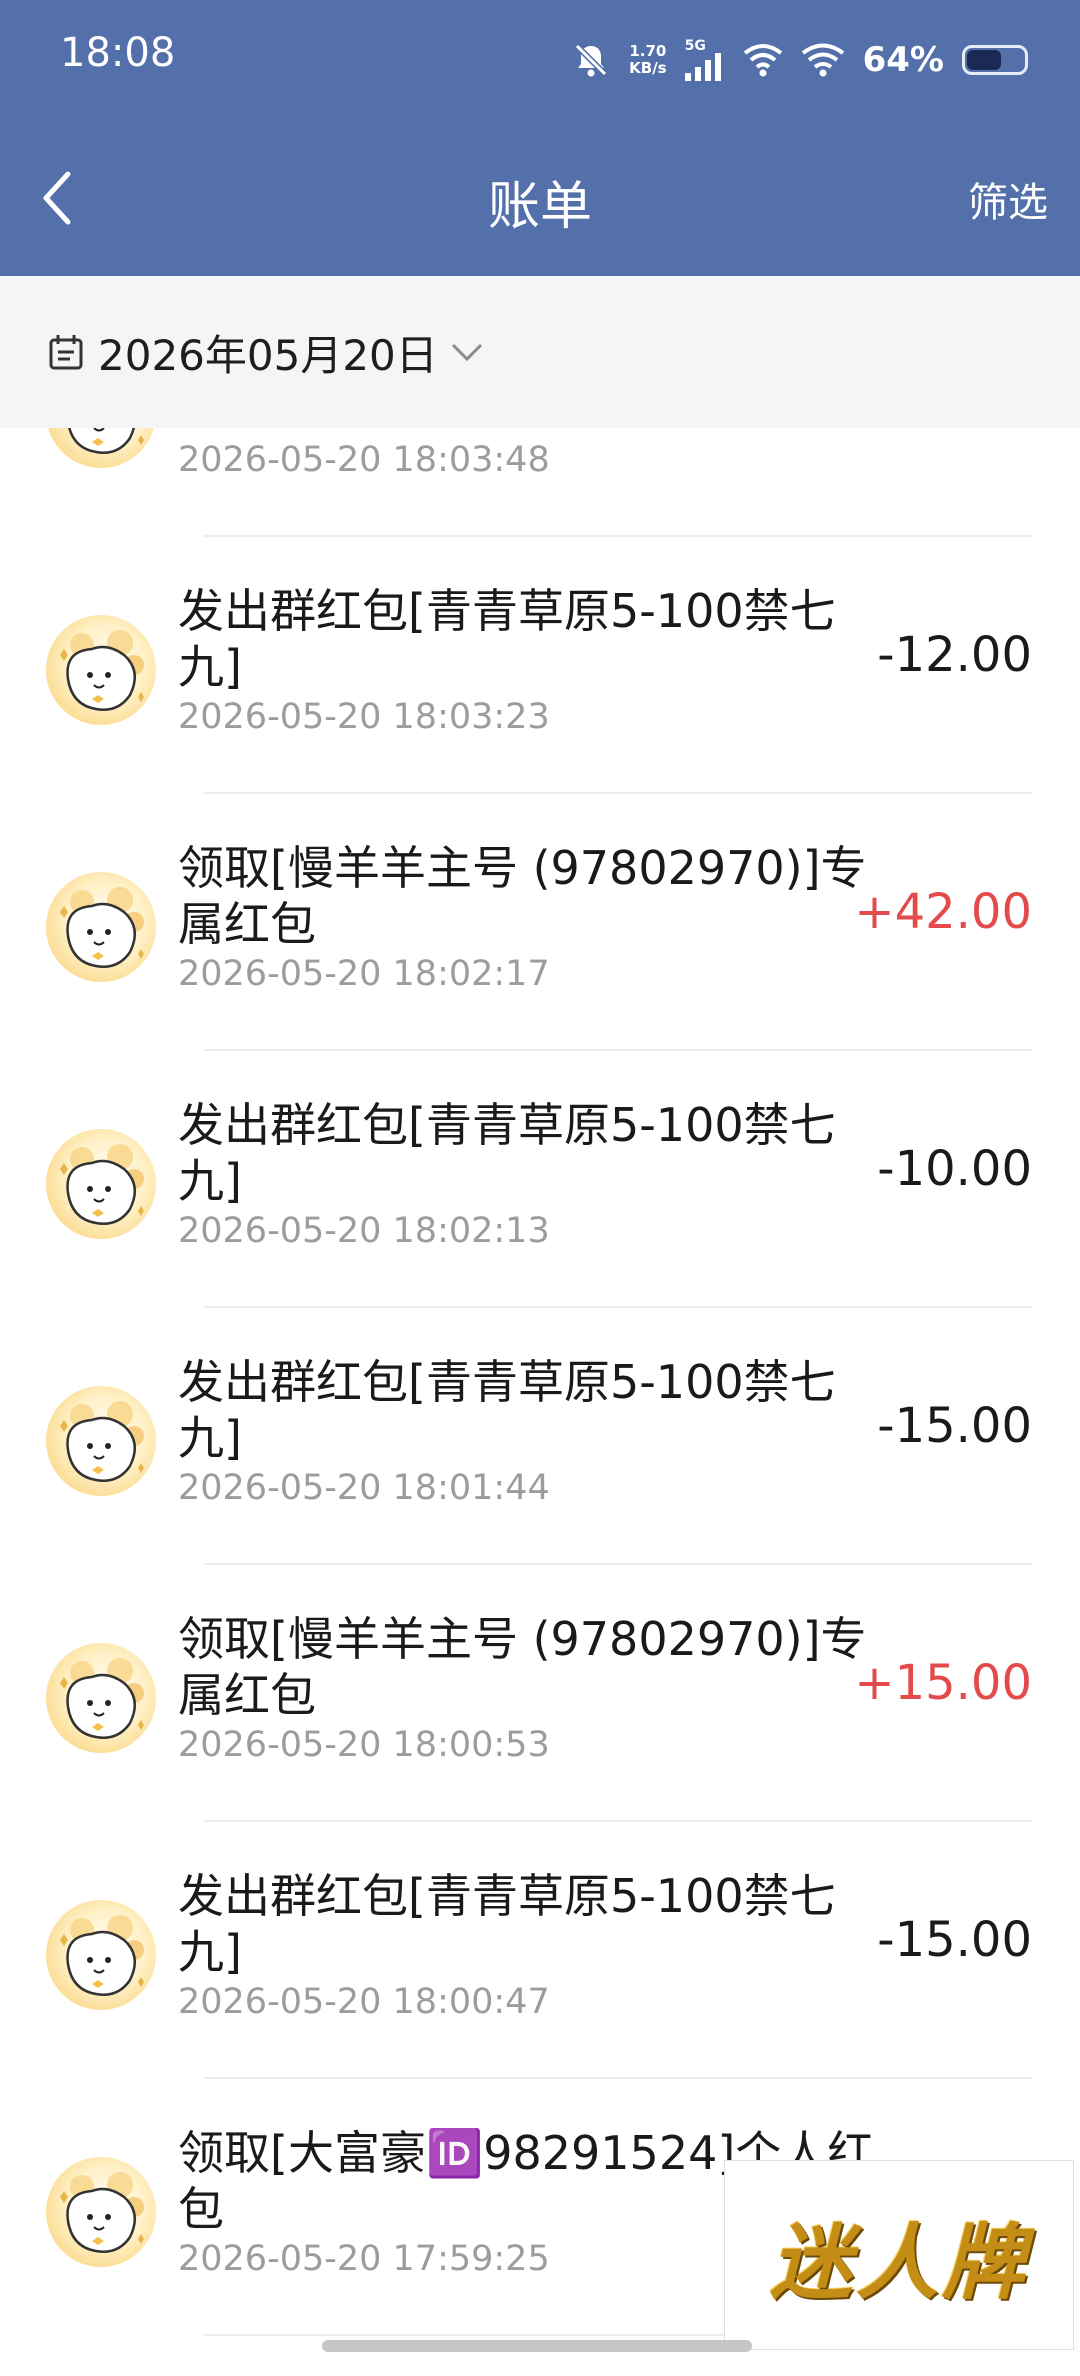 Image resolution: width=1080 pixels, height=2376 pixels. Describe the element at coordinates (591, 60) in the screenshot. I see `mute-bell-icon` at that location.